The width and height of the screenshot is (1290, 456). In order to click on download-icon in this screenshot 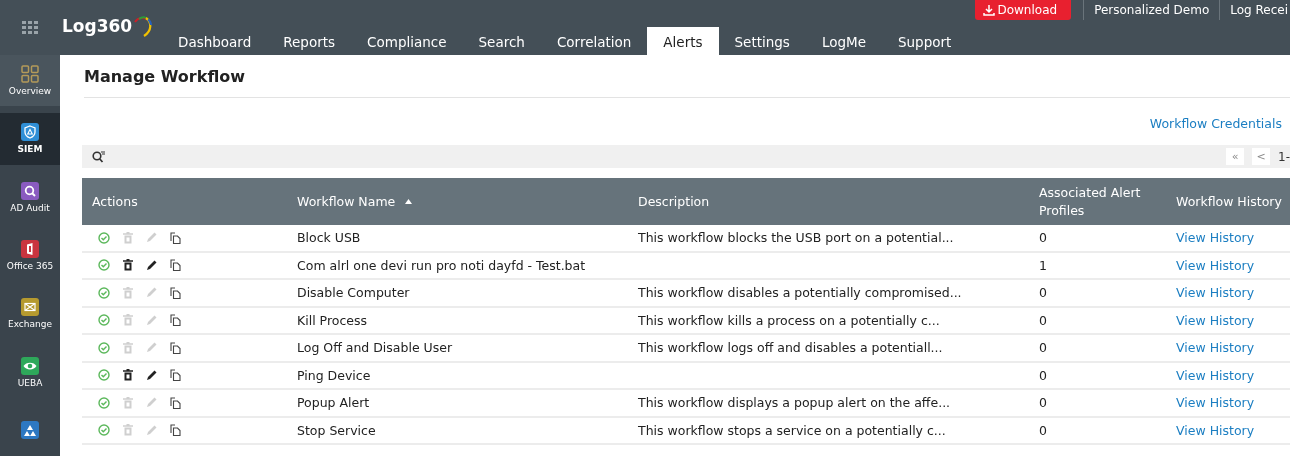, I will do `click(989, 10)`.